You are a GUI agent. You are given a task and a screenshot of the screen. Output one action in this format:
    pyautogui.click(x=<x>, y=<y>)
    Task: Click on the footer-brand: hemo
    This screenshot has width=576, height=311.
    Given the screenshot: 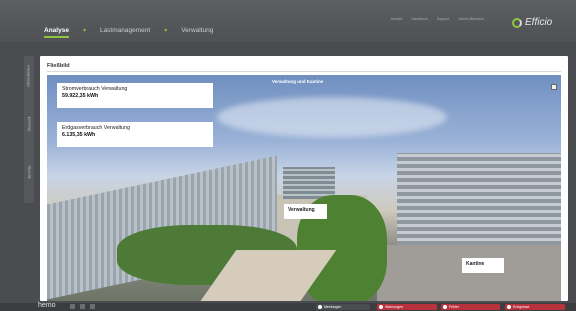 What is the action you would take?
    pyautogui.click(x=47, y=305)
    